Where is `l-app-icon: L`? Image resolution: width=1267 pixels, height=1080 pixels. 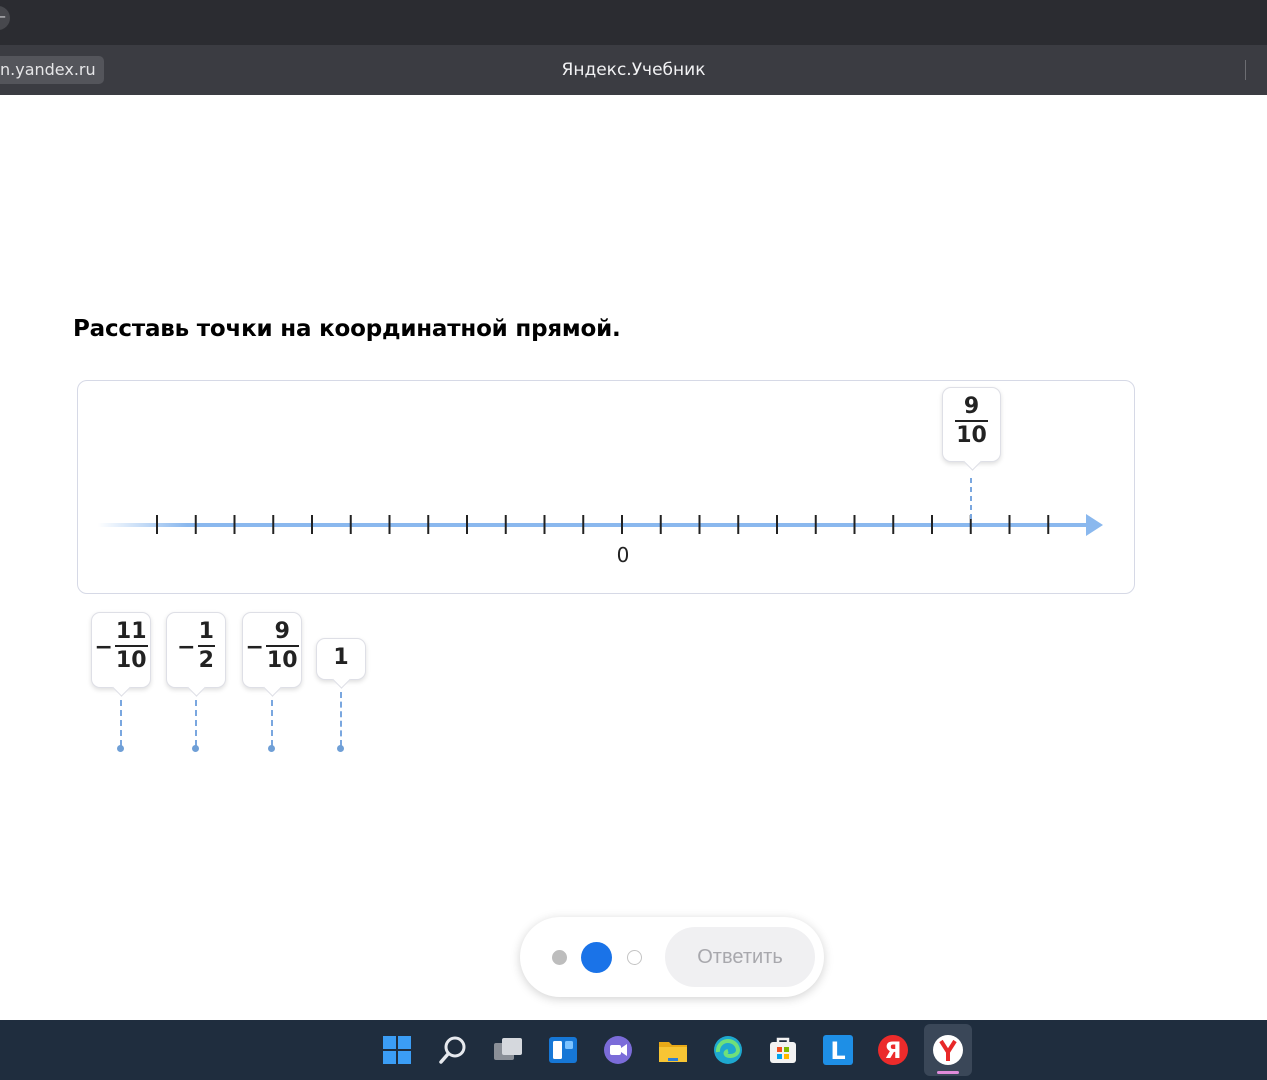
l-app-icon: L is located at coordinates (838, 1050).